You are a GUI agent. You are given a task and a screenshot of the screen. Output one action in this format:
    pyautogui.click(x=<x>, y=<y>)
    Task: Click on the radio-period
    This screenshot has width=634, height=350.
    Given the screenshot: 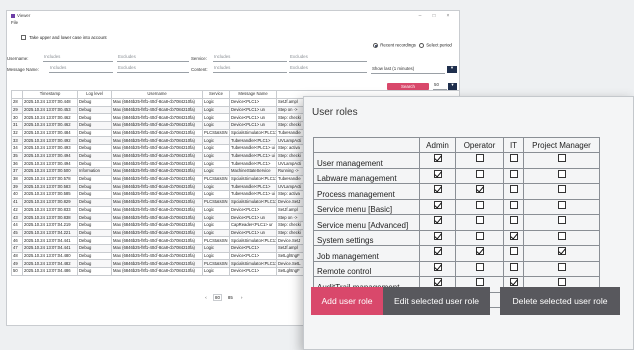 What is the action you would take?
    pyautogui.click(x=421, y=45)
    